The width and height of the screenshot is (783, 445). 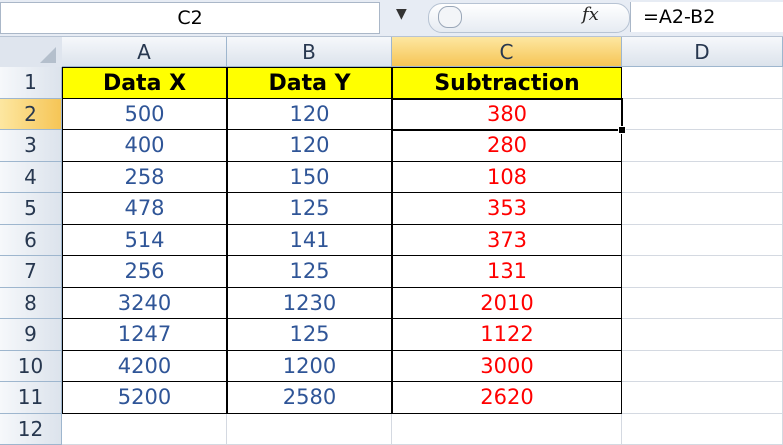 I want to click on cell-a11: 5200, so click(x=144, y=398).